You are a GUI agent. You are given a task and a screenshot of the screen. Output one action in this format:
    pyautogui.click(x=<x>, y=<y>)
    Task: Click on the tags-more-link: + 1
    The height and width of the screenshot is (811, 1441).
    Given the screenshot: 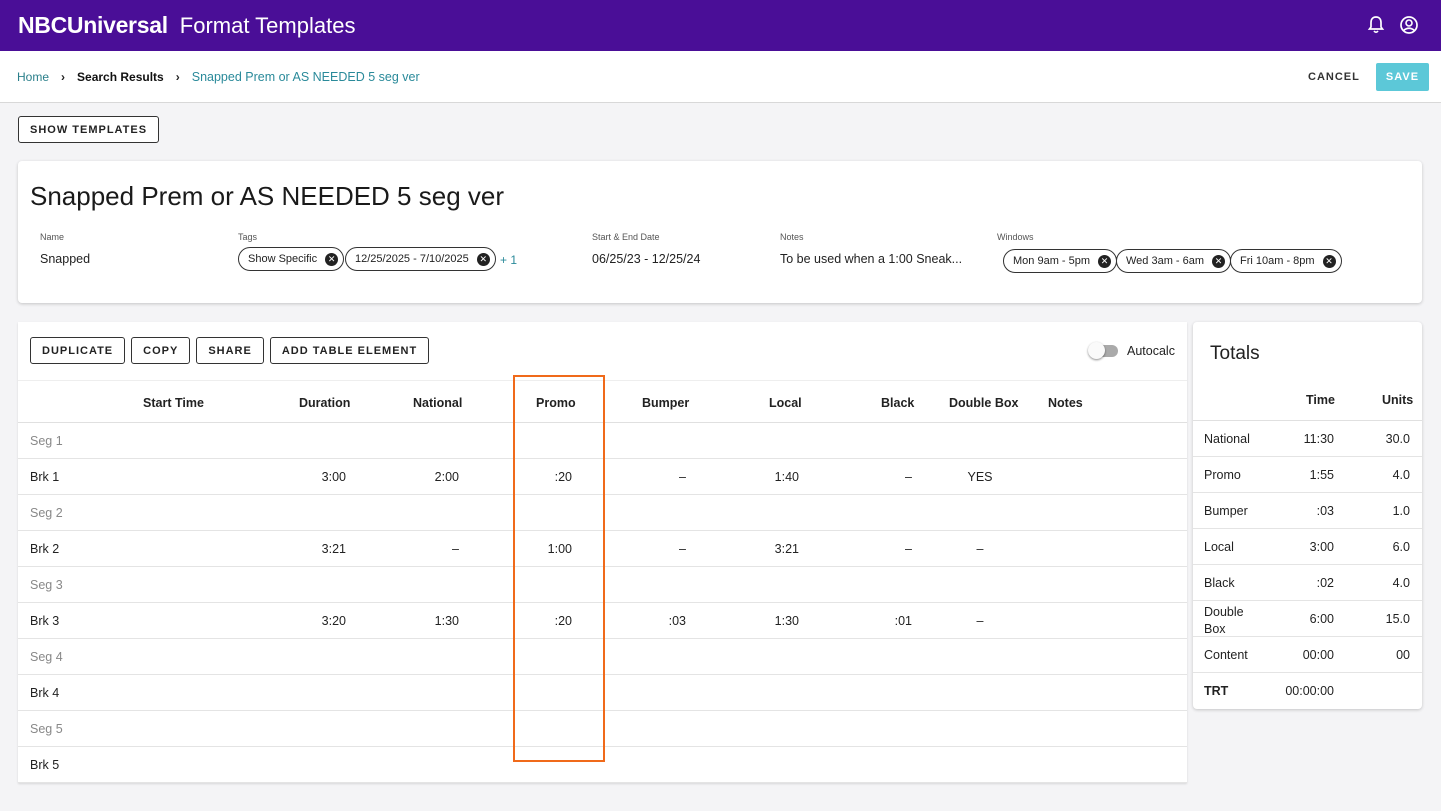 What is the action you would take?
    pyautogui.click(x=508, y=260)
    